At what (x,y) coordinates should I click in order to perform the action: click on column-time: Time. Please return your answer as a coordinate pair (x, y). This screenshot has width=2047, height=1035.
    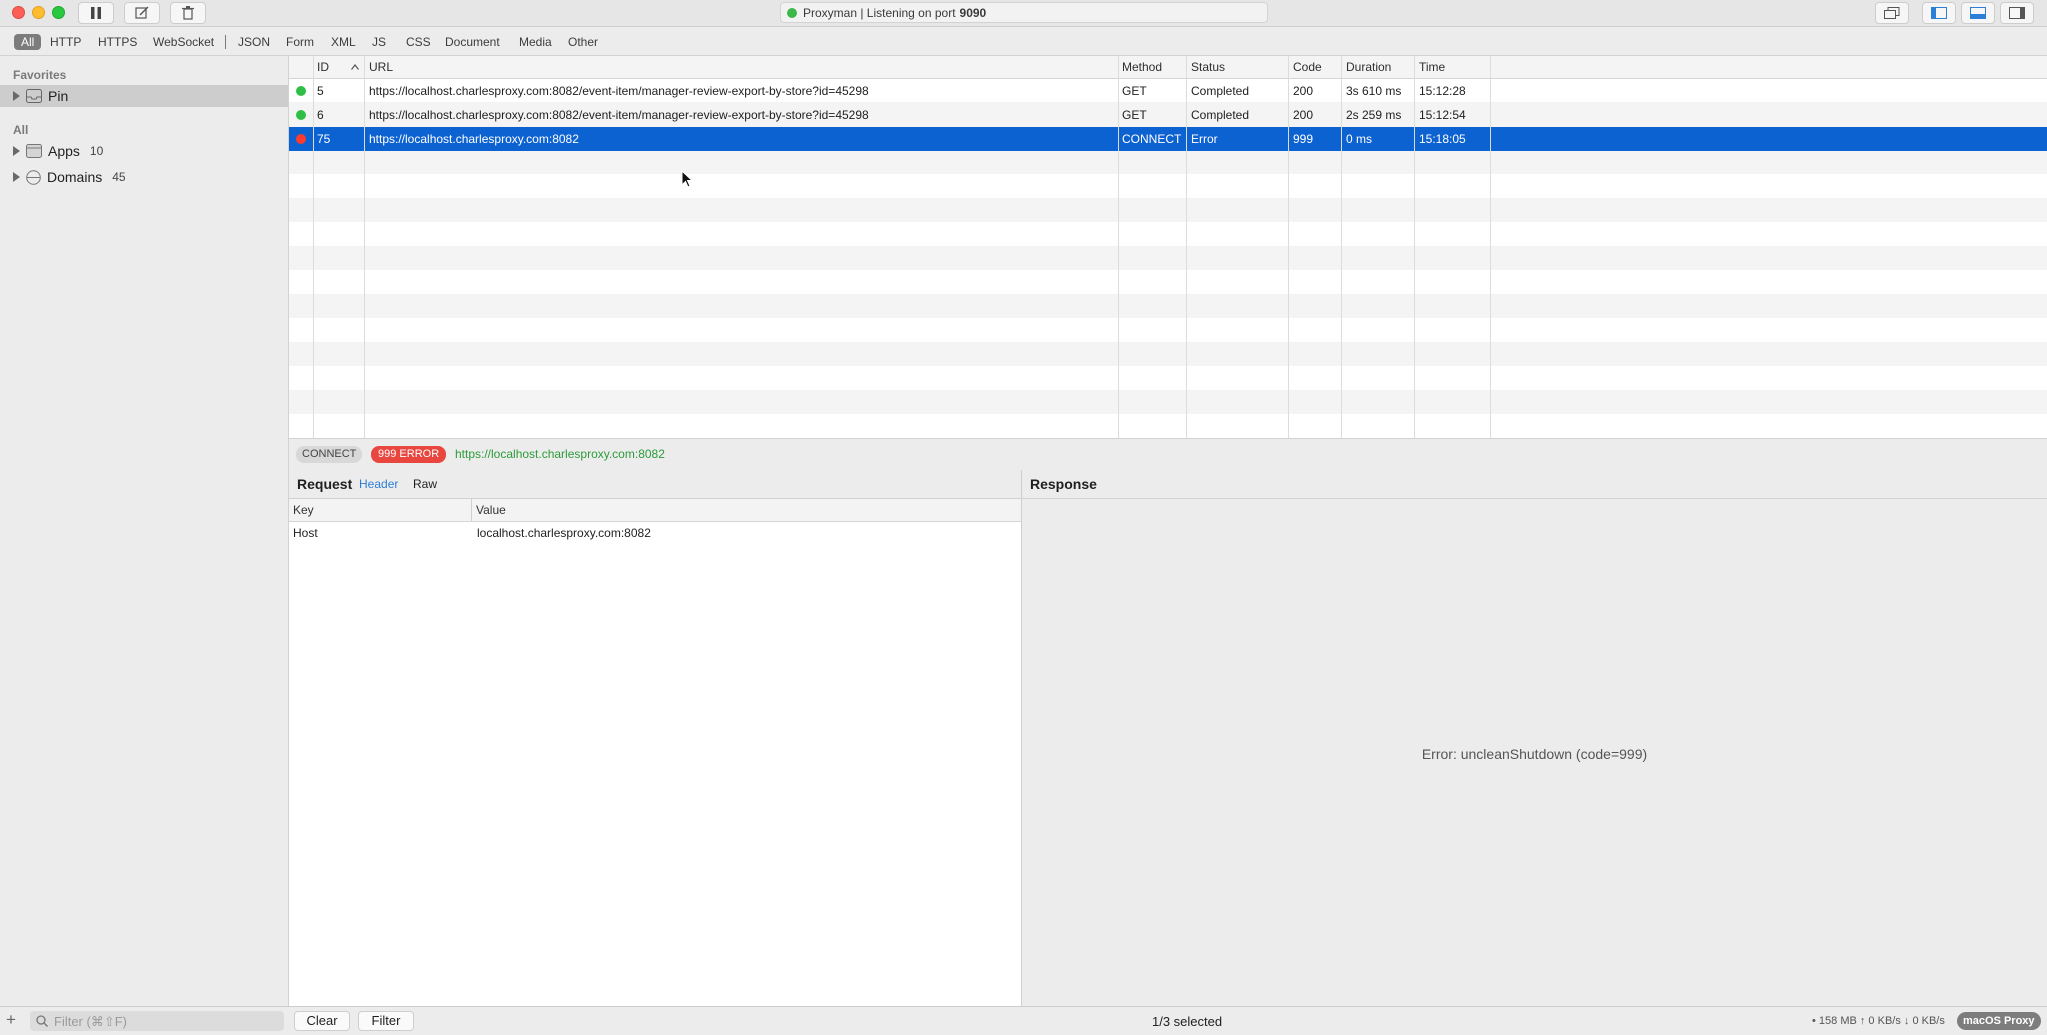
    Looking at the image, I should click on (1430, 67).